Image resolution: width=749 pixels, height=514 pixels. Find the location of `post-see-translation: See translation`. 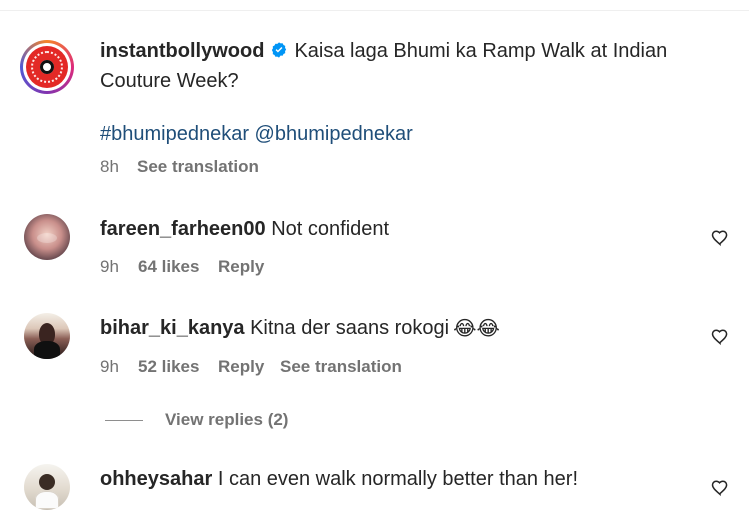

post-see-translation: See translation is located at coordinates (198, 167).